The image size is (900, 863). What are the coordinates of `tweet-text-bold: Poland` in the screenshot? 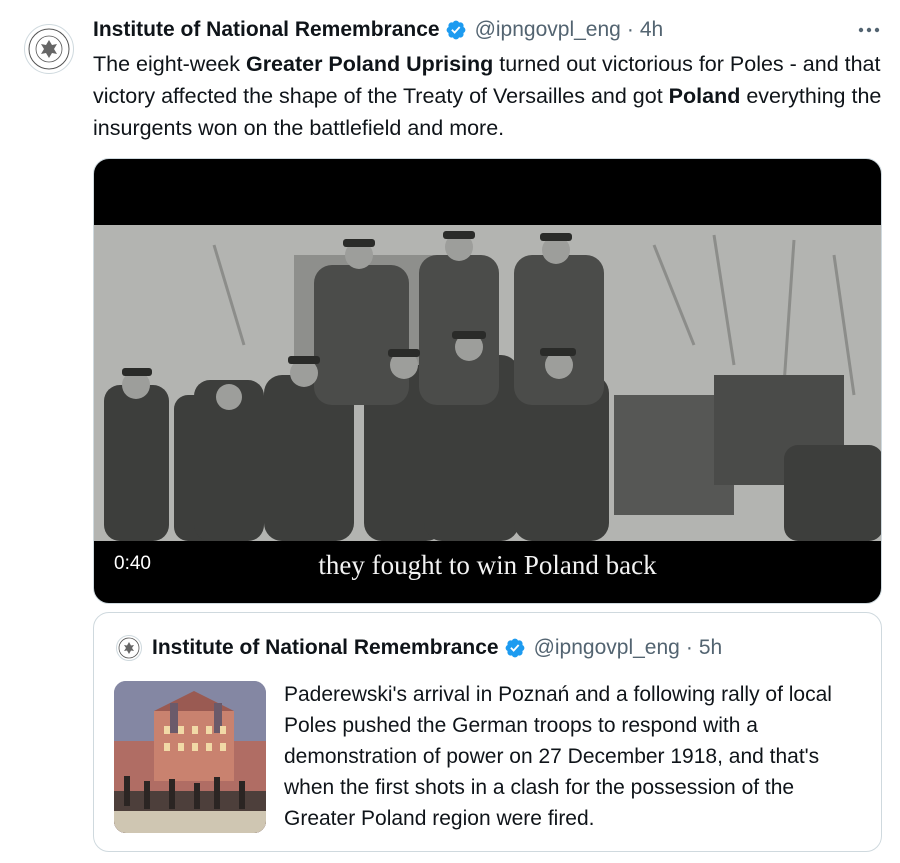 It's located at (704, 96).